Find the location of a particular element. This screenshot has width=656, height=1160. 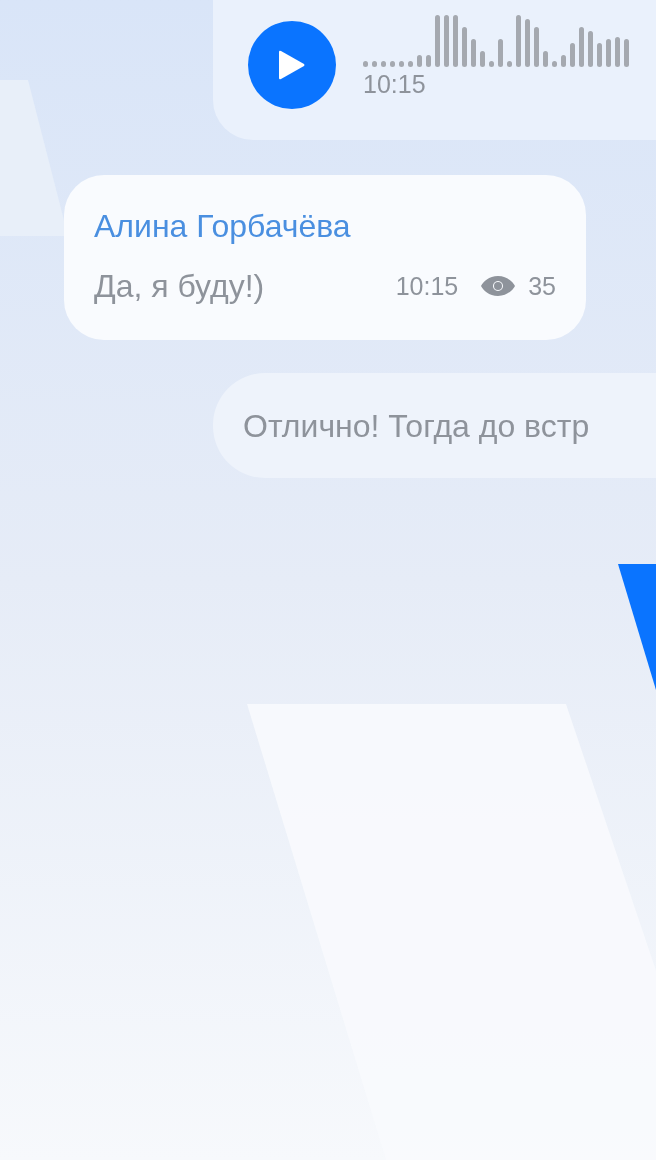

eye-icon is located at coordinates (498, 286).